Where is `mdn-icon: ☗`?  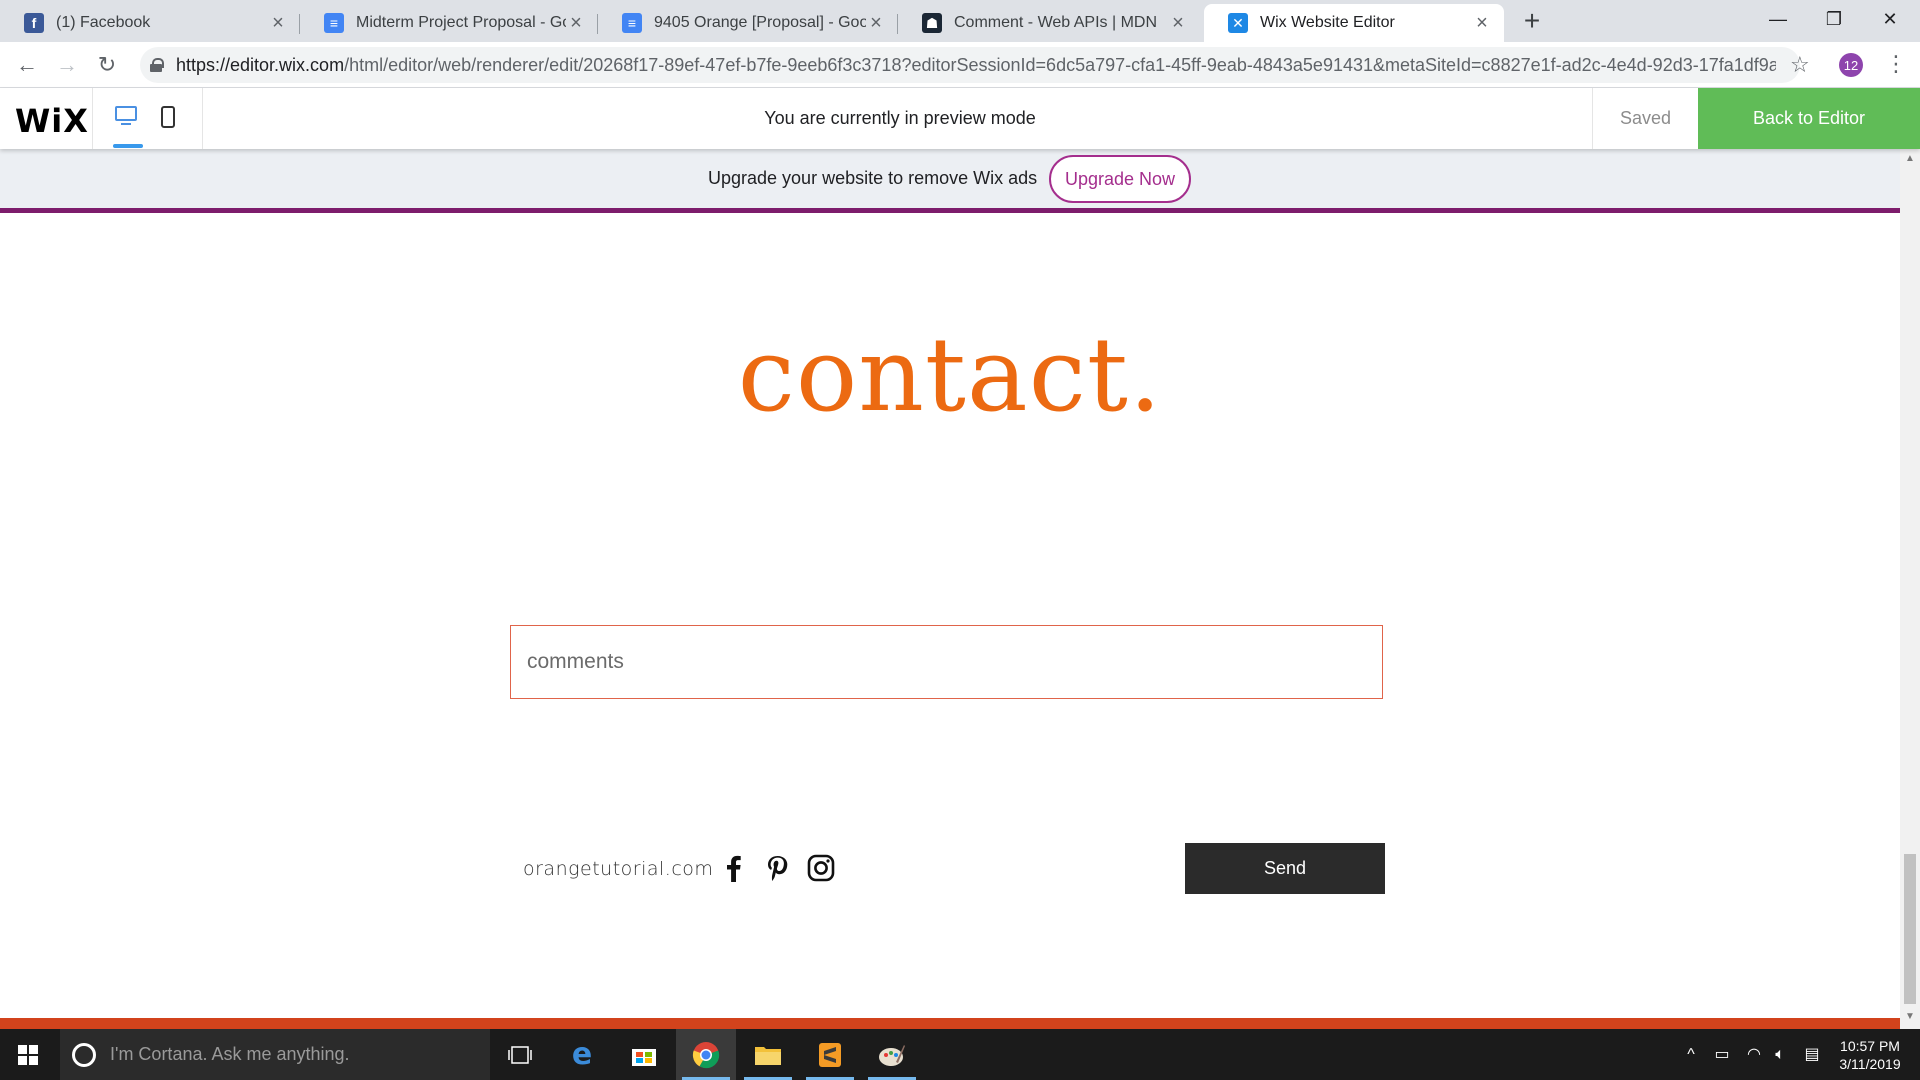 mdn-icon: ☗ is located at coordinates (932, 23).